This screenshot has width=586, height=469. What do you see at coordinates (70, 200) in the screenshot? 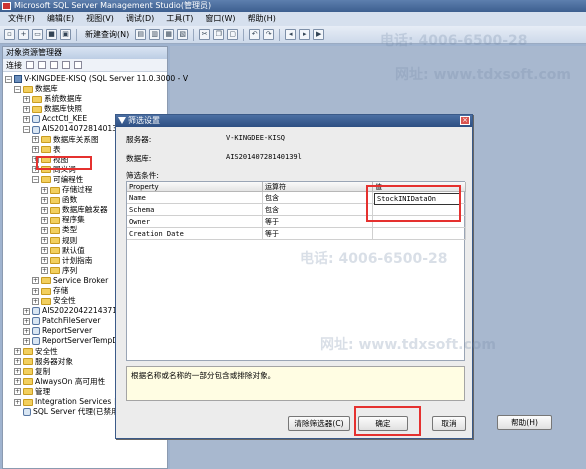
I see `tree-node-label: 函数` at bounding box center [70, 200].